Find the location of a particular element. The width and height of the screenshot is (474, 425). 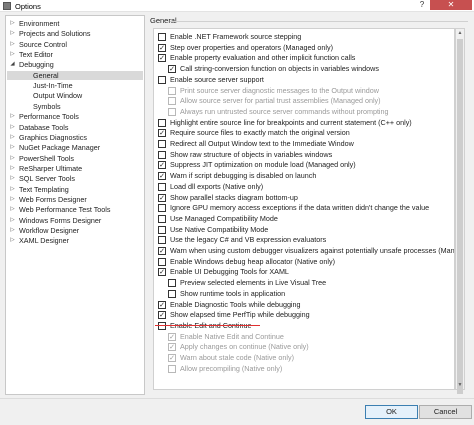

ok-button: OK is located at coordinates (391, 412).